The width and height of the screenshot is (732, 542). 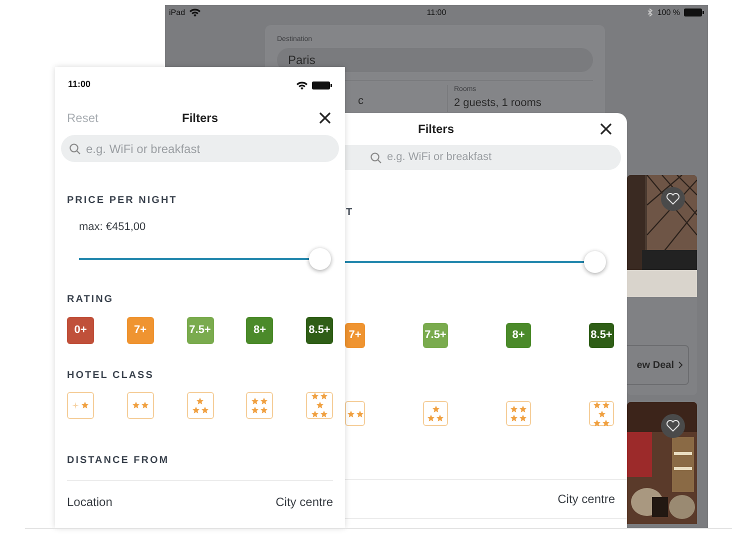 What do you see at coordinates (75, 405) in the screenshot?
I see `sparkle-icon` at bounding box center [75, 405].